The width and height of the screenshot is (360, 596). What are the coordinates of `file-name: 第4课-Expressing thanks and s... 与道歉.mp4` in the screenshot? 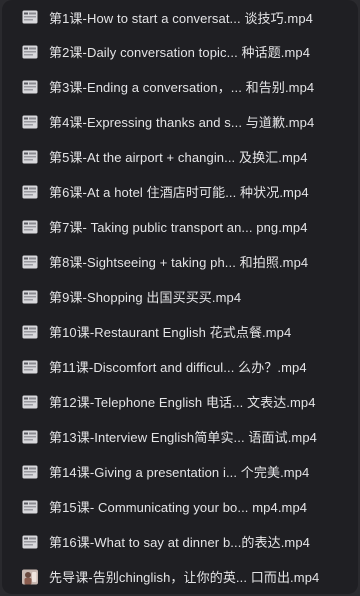 It's located at (182, 122).